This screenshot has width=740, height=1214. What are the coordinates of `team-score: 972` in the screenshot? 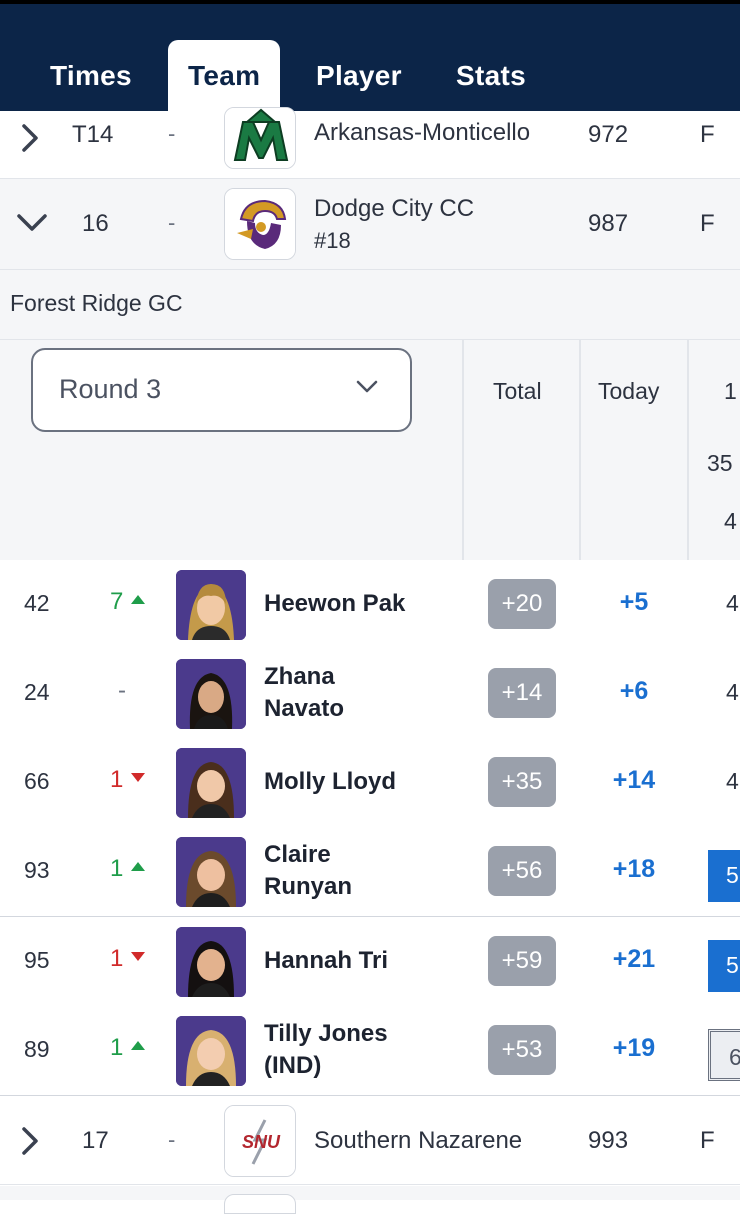 It's located at (608, 134).